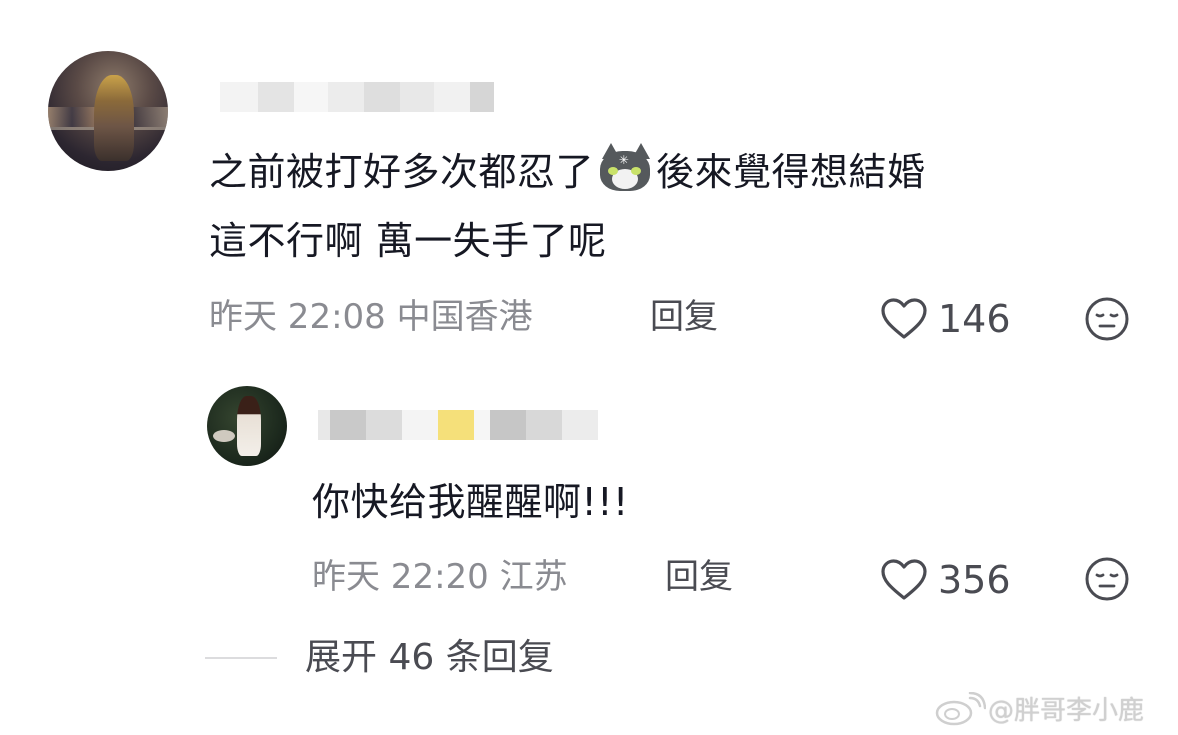 Image resolution: width=1178 pixels, height=735 pixels. I want to click on like-count: 146, so click(974, 319).